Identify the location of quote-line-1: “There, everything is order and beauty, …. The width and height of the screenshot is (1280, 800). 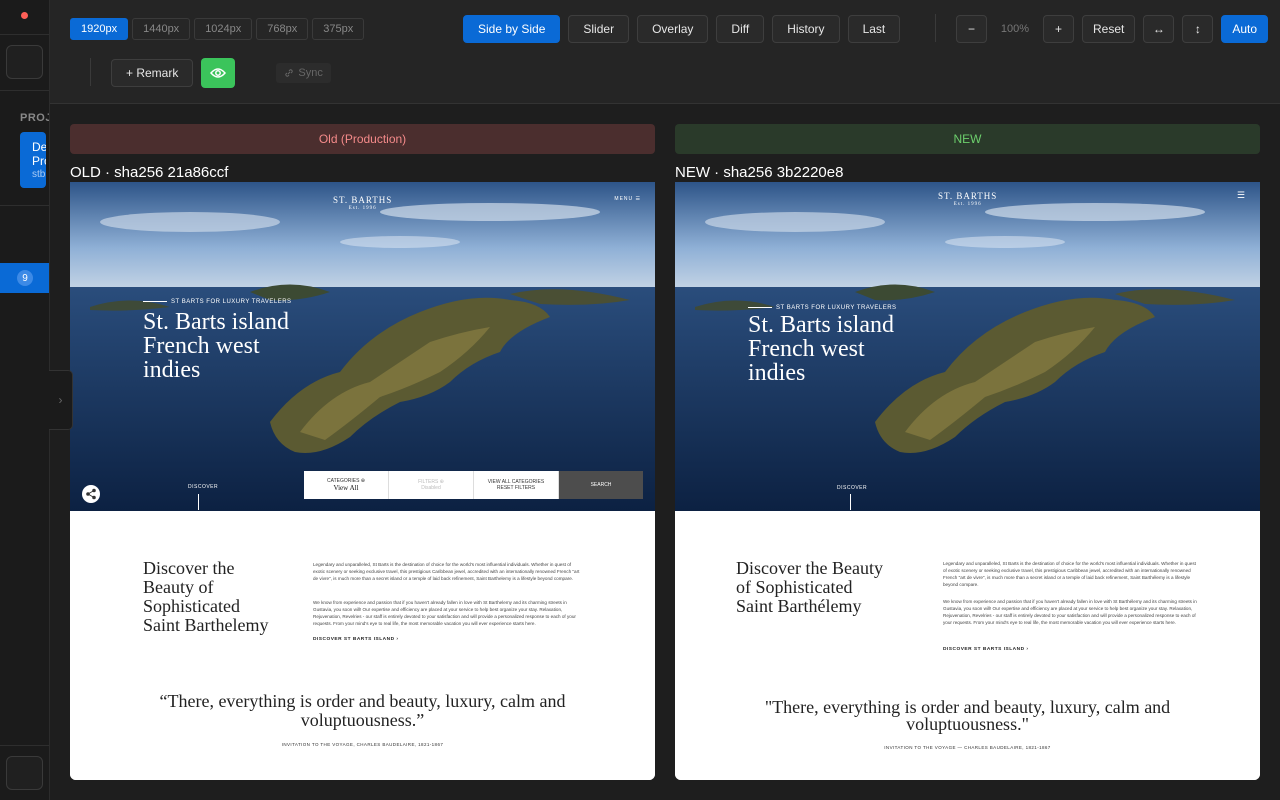
(362, 701).